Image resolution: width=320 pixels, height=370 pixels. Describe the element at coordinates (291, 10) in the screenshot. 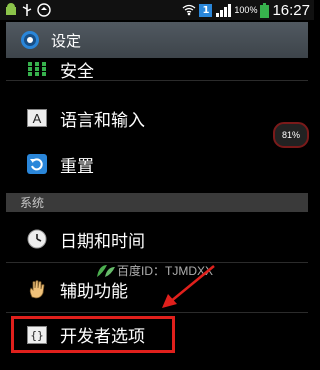

I see `clock-time: 16:27` at that location.